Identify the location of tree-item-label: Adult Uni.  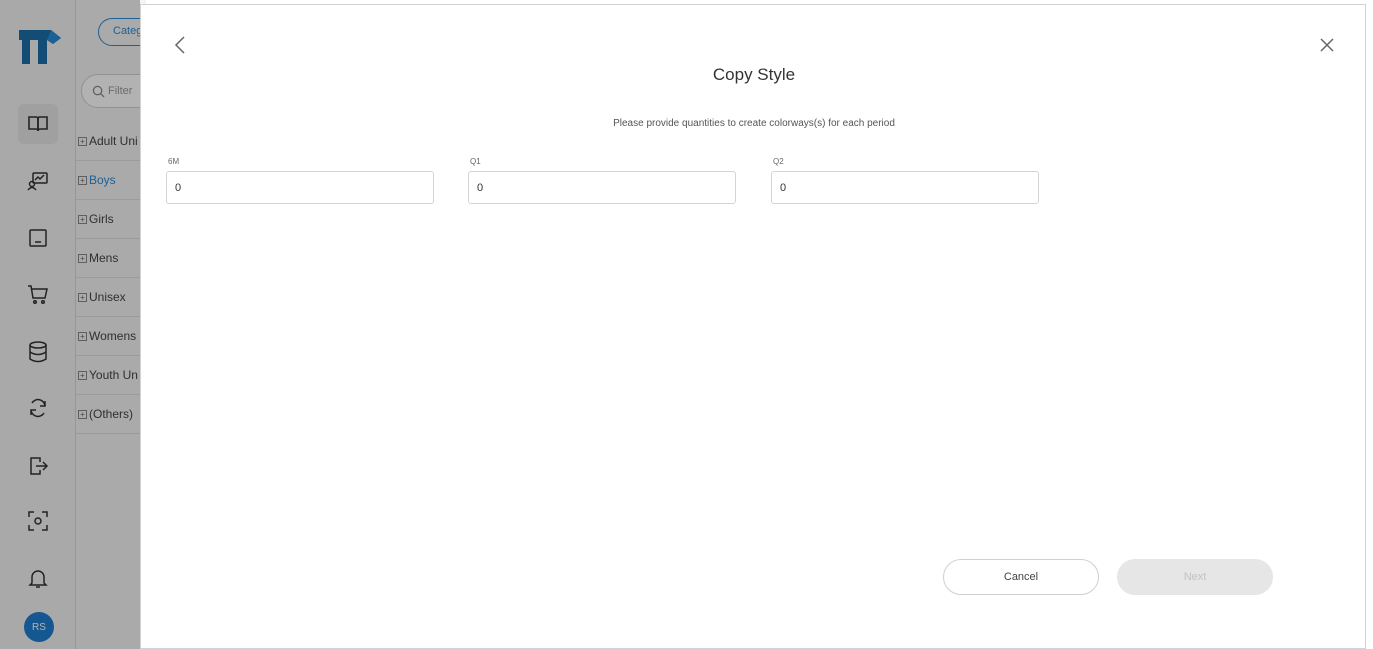
(113, 141).